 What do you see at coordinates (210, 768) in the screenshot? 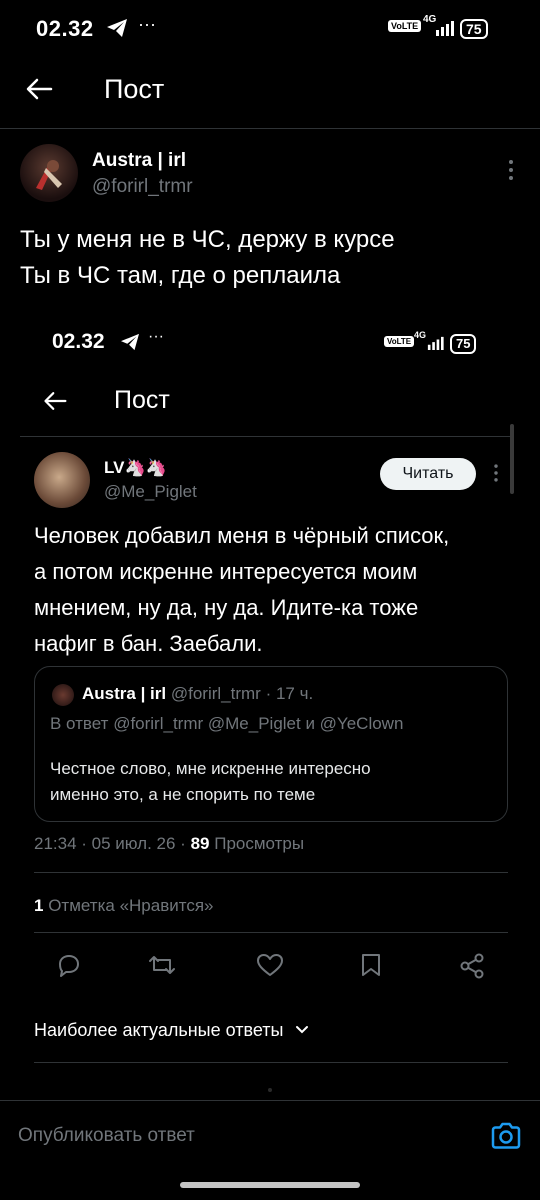
I see `quote-text-line: Честное слово, мне искренне интересно` at bounding box center [210, 768].